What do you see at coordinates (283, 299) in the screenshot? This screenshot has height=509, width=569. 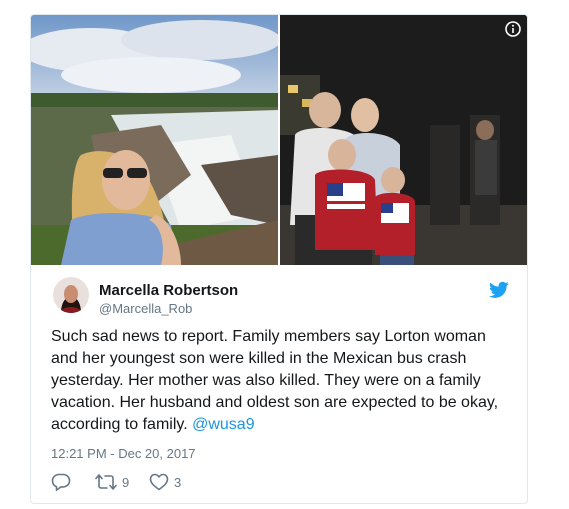 I see `tweet-author: Marcella Robertson @Marcella_Rob` at bounding box center [283, 299].